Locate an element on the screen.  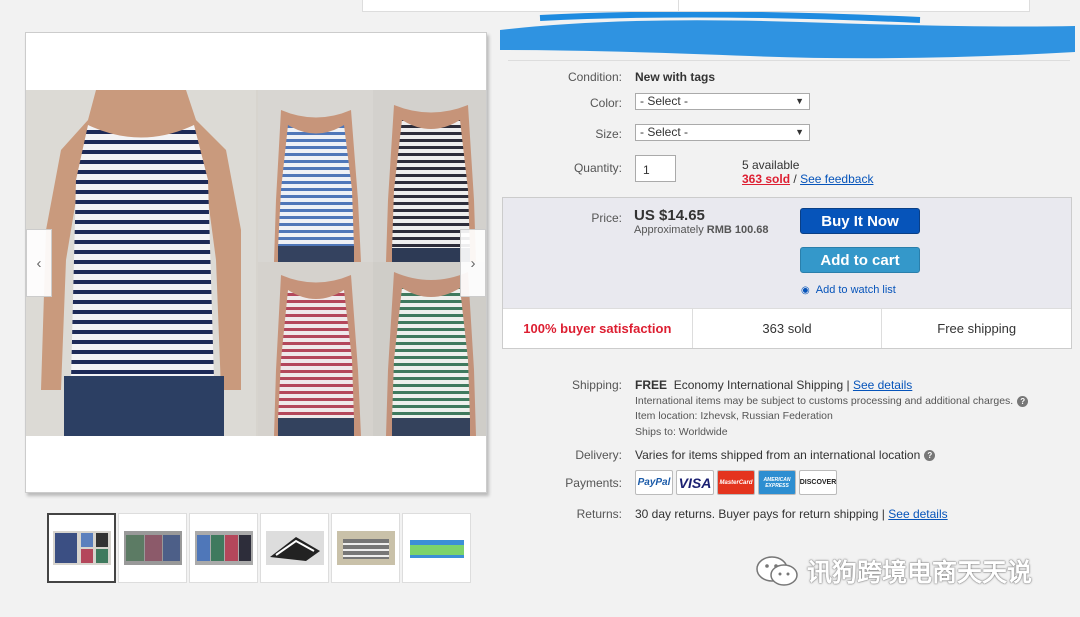
price-value: US $14.65 is located at coordinates (669, 215).